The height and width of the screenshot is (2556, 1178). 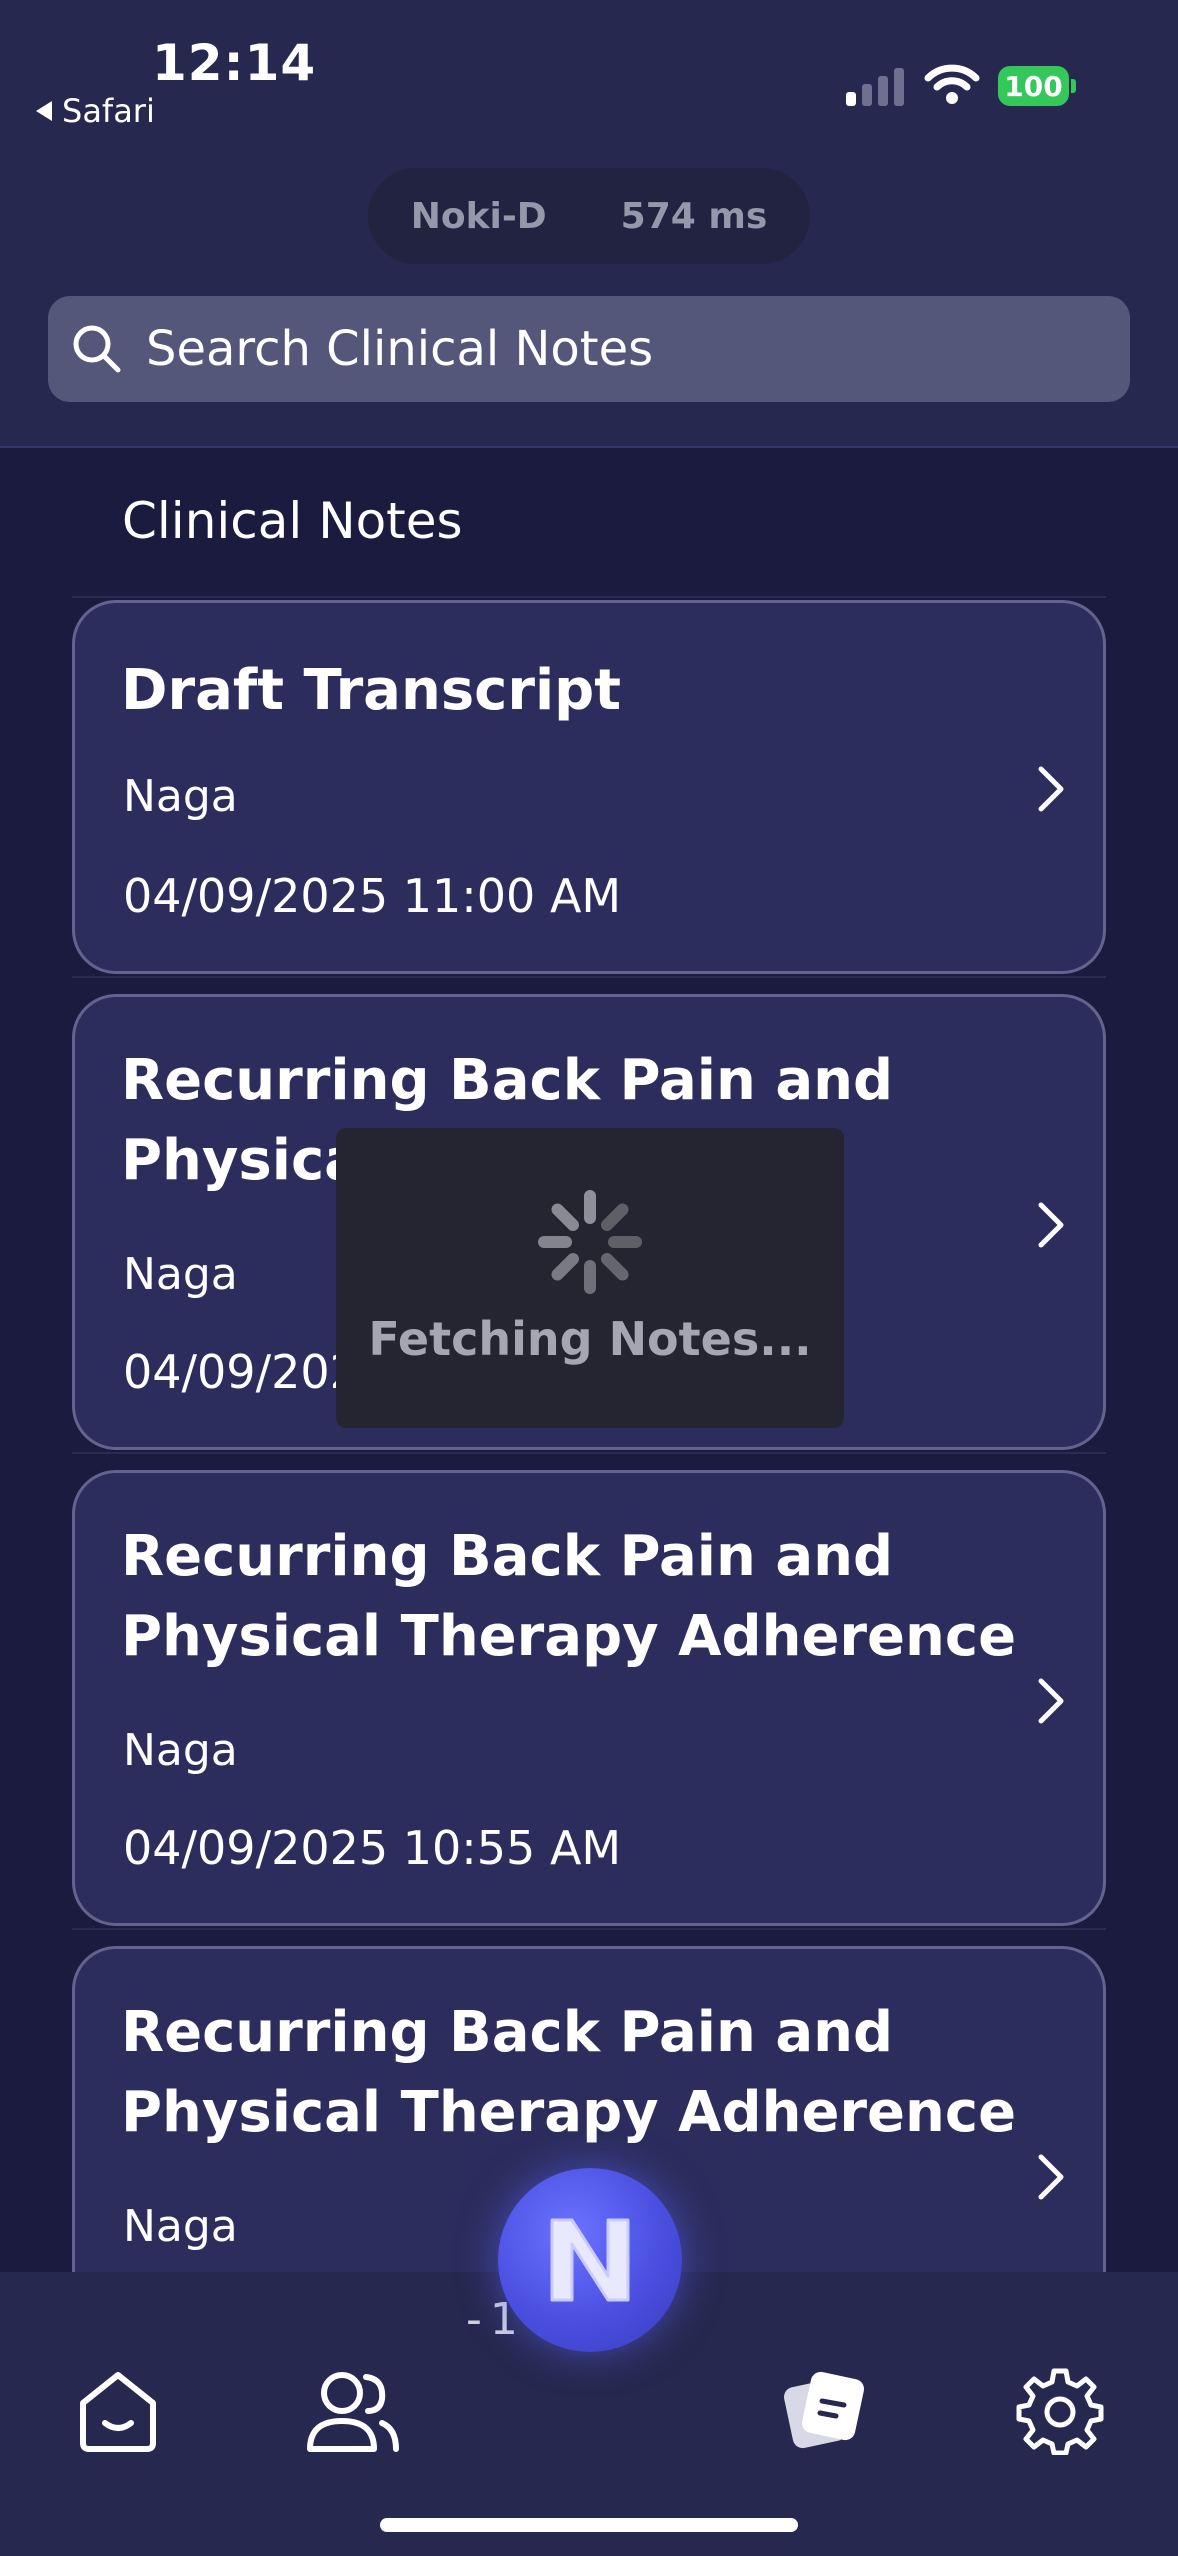 What do you see at coordinates (372, 896) in the screenshot?
I see `note-date: 04/09/2025 11:00 AM` at bounding box center [372, 896].